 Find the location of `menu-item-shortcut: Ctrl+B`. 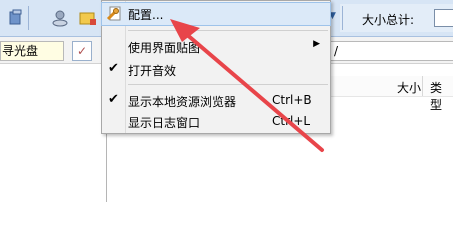

menu-item-shortcut: Ctrl+B is located at coordinates (292, 100).